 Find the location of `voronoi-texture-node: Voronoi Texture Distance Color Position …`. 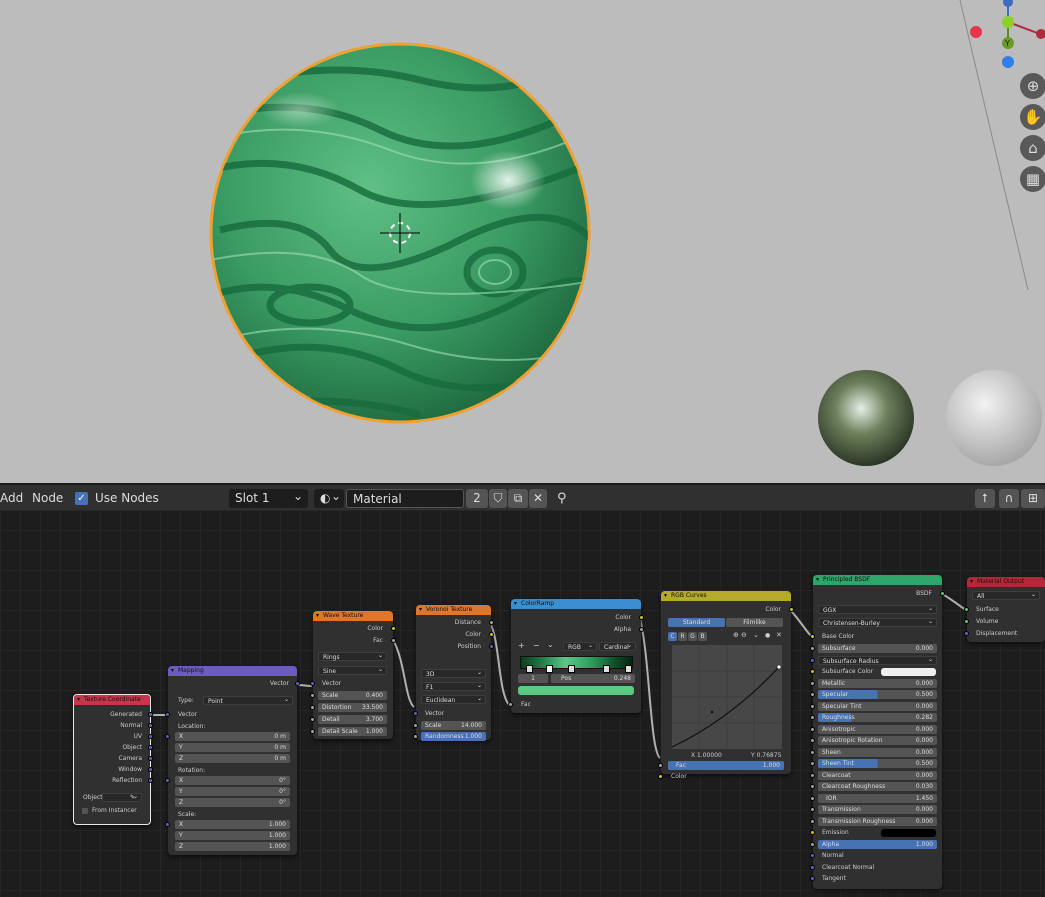

voronoi-texture-node: Voronoi Texture Distance Color Position … is located at coordinates (453, 673).